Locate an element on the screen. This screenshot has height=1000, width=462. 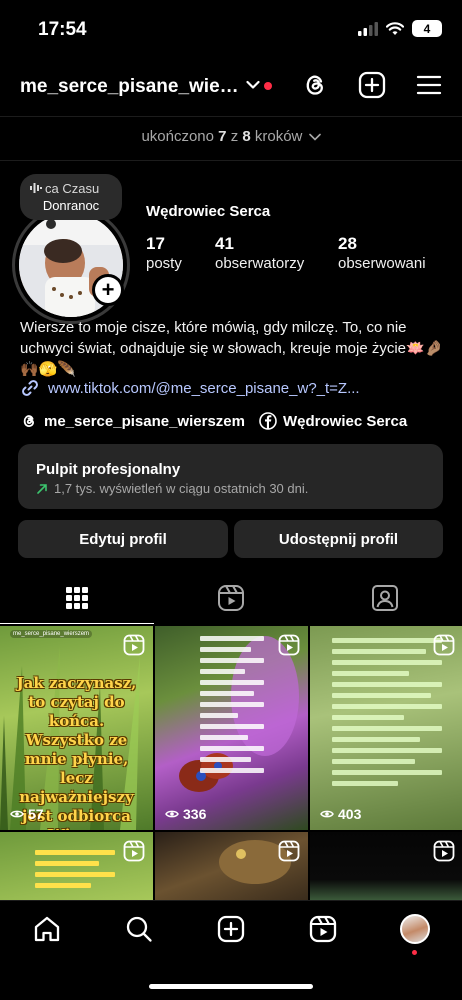
profile-completion-progress: ukończono 7 z 8 kroków is located at coordinates (231, 136).